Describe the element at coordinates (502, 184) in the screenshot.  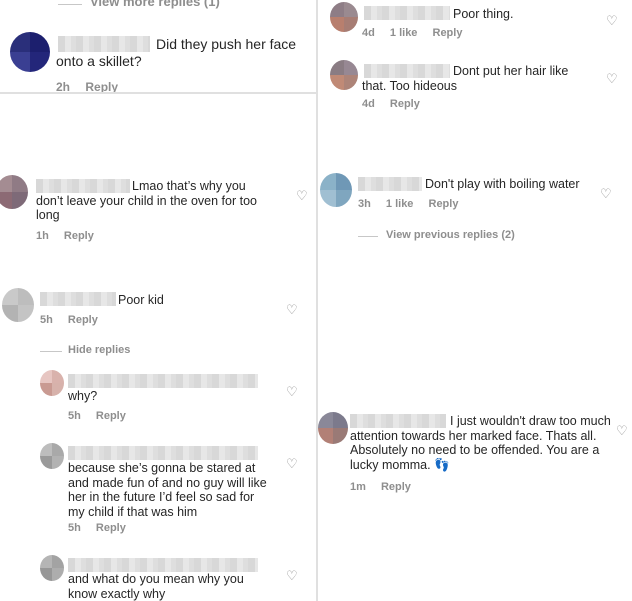
I see `comment-text: Don't play with boiling water` at that location.